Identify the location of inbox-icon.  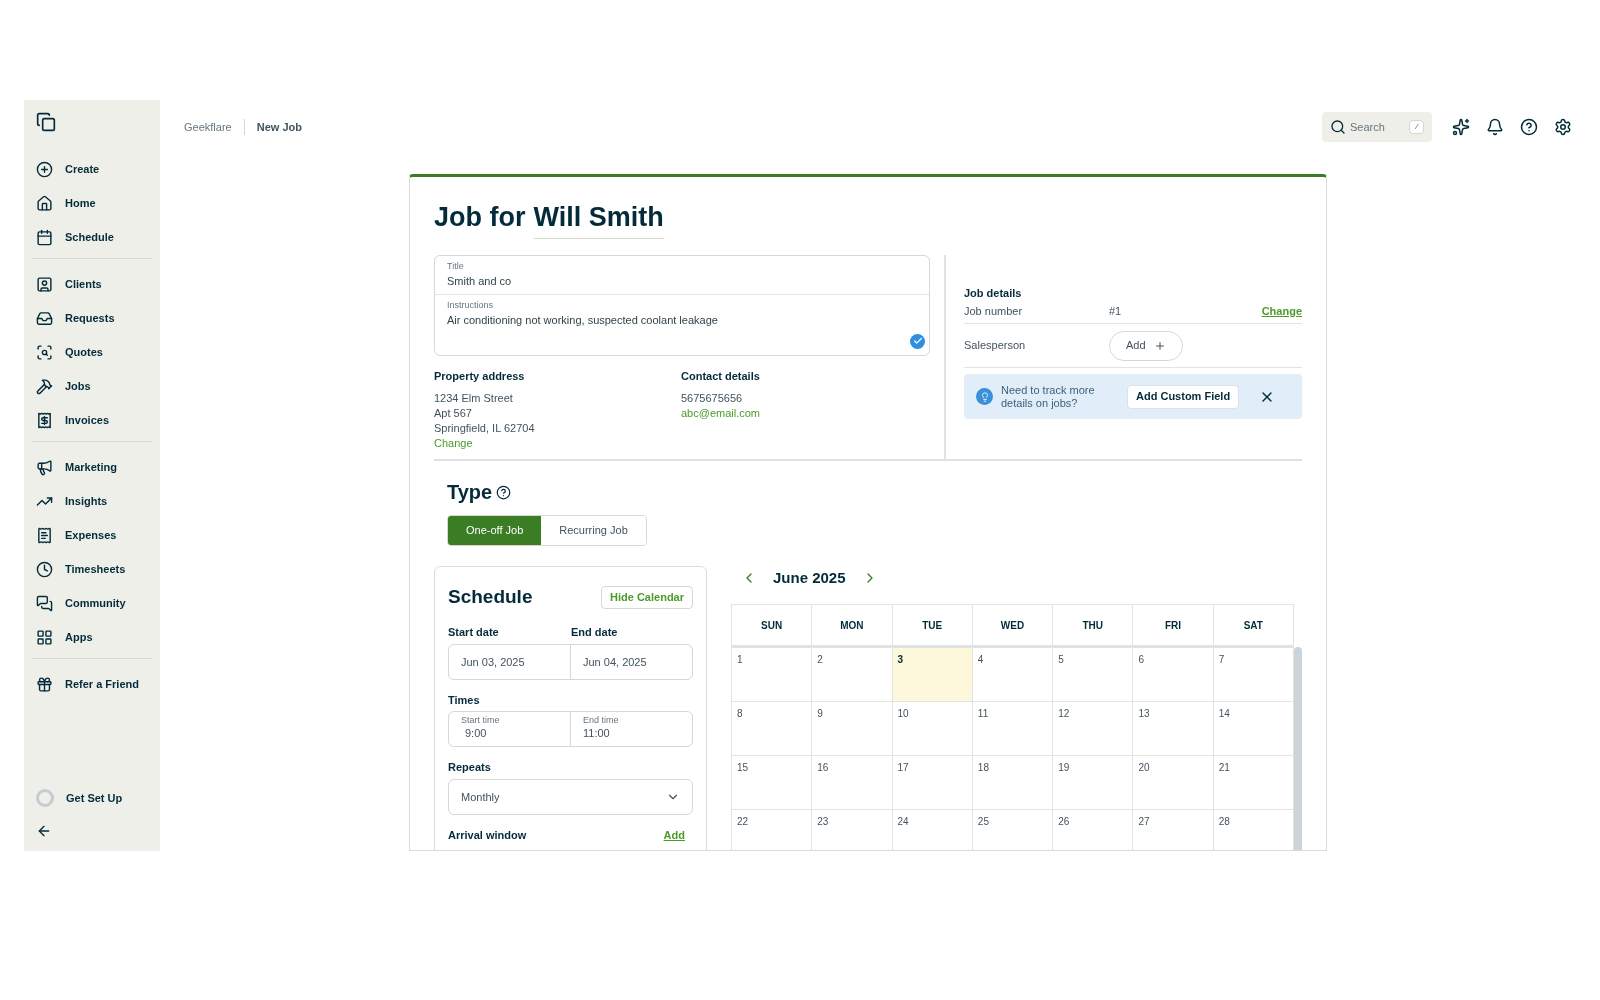
(44, 318).